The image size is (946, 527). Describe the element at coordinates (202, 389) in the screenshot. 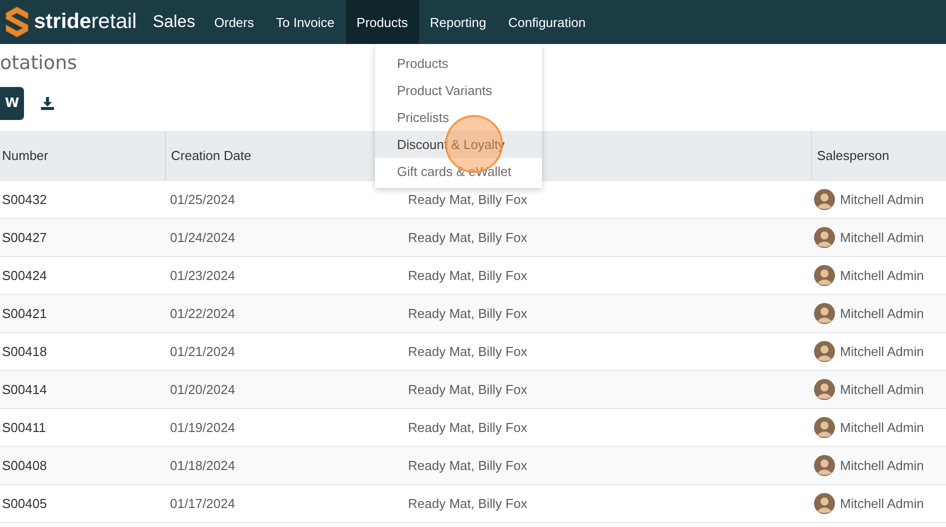

I see `table-cell-text: 01/20/2024` at that location.